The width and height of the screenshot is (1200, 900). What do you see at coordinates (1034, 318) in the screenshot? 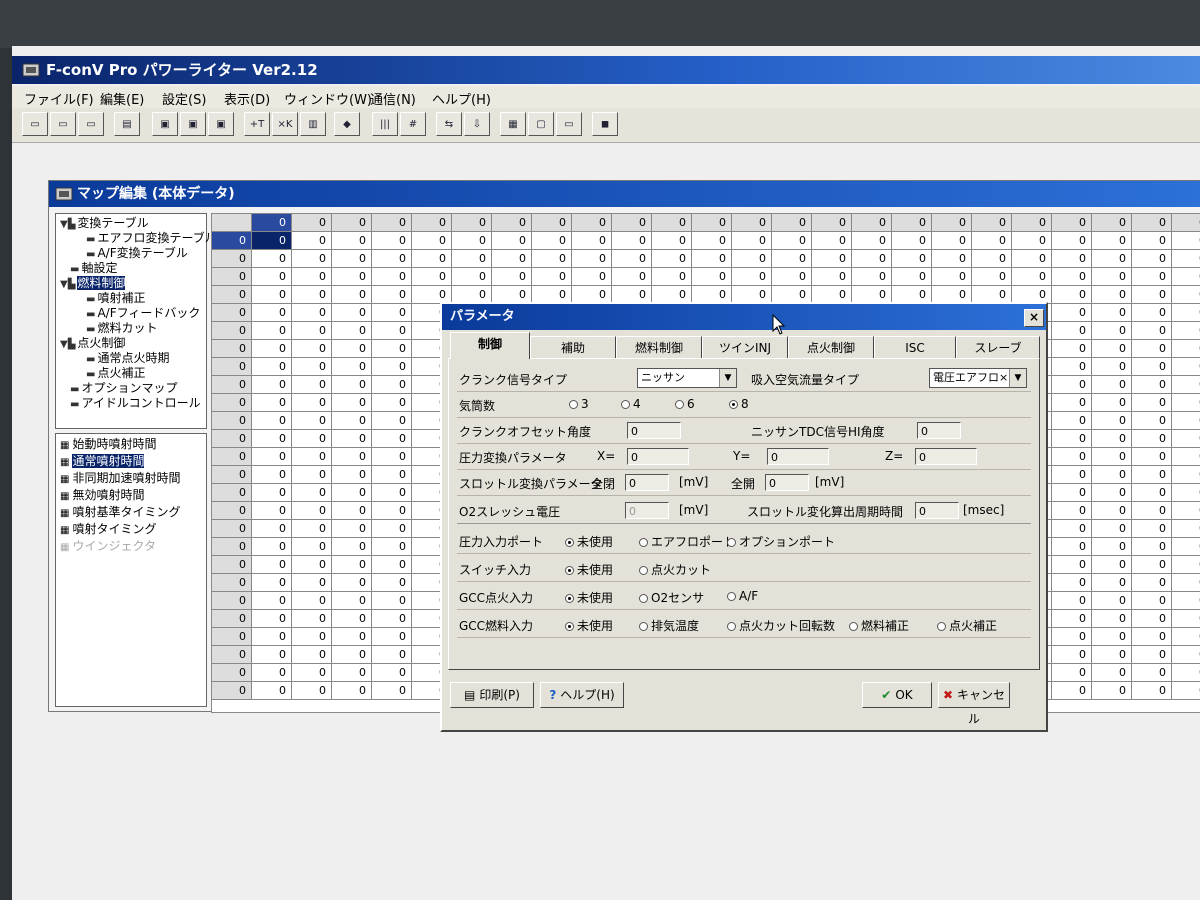
I see `close-icon: ×` at bounding box center [1034, 318].